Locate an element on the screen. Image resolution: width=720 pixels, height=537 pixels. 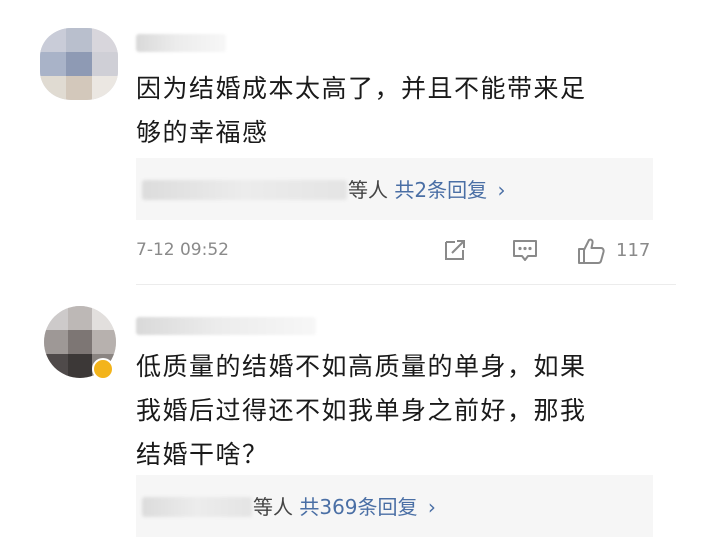
reply-count-link: 共2条回复 › is located at coordinates (449, 190).